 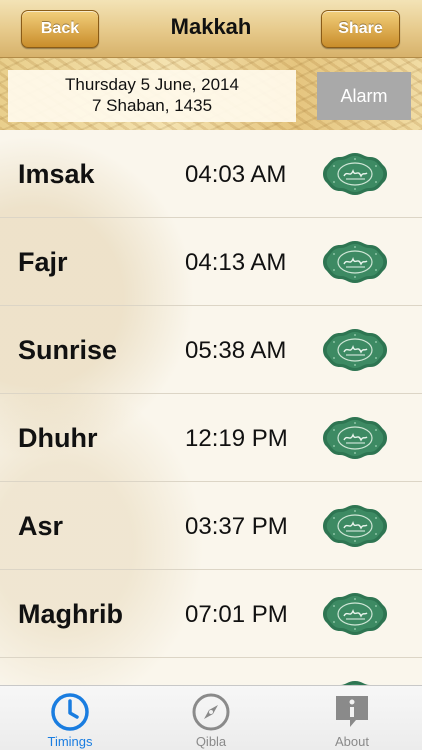 I want to click on prayer-name: Asr, so click(x=41, y=526).